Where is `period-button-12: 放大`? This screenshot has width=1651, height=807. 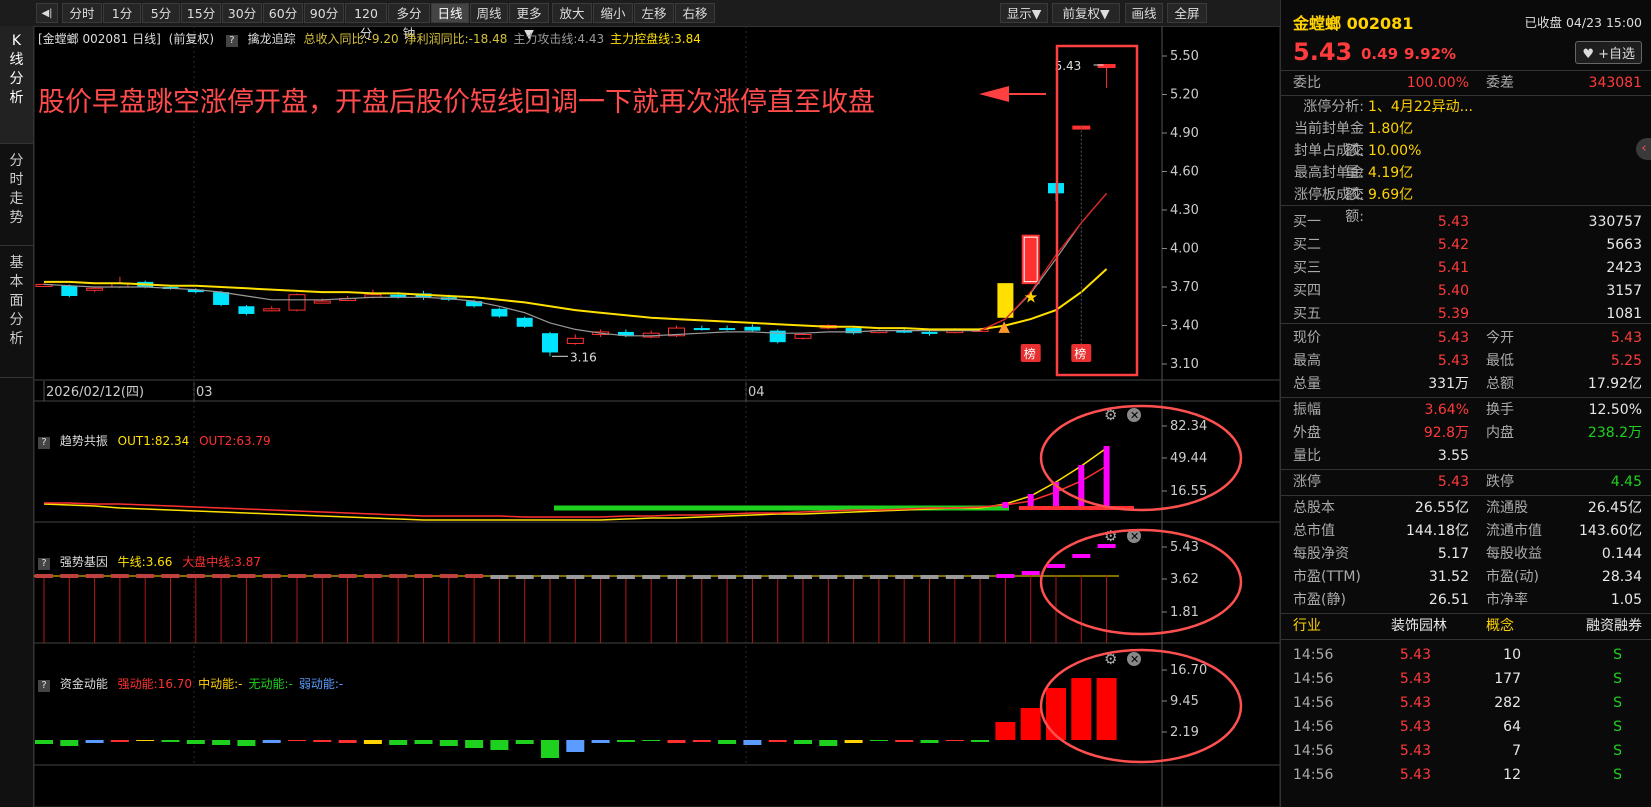 period-button-12: 放大 is located at coordinates (572, 13).